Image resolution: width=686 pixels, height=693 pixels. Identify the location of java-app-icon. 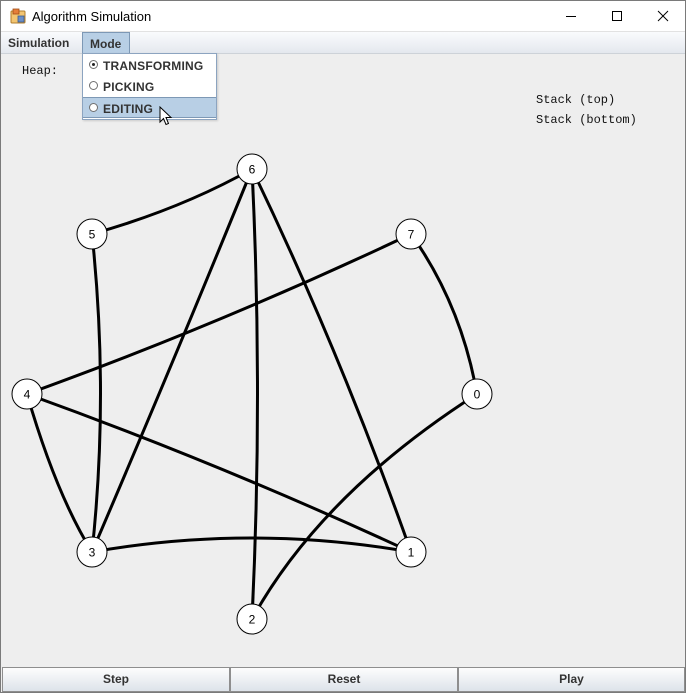
(18, 16).